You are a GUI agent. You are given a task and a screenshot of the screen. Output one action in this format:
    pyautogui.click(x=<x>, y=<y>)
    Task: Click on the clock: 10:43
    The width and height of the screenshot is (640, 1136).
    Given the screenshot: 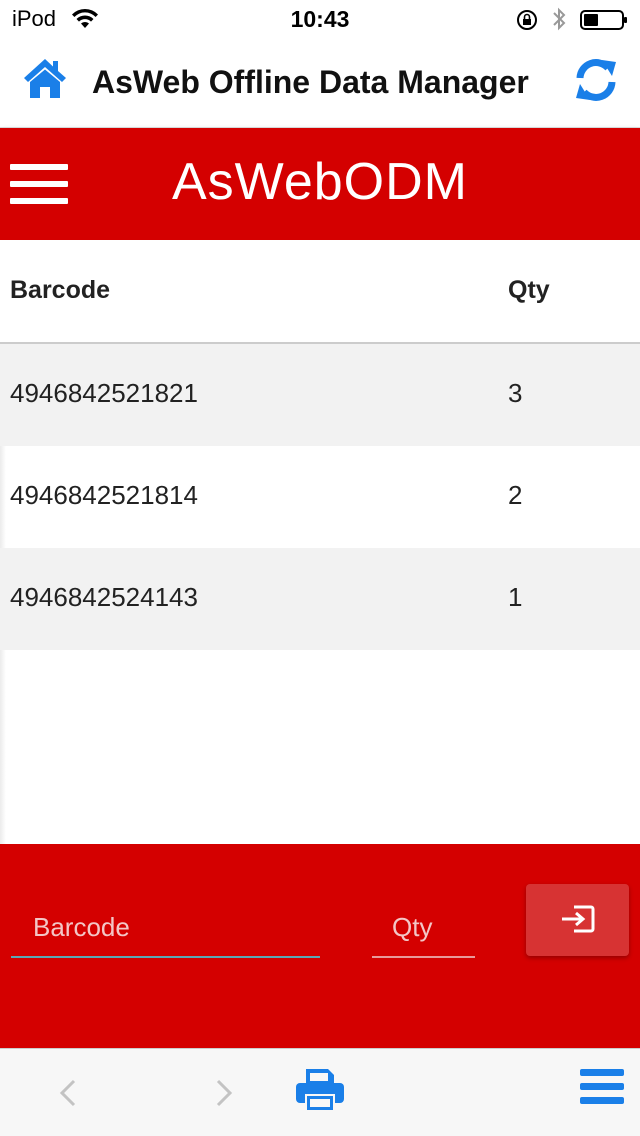 What is the action you would take?
    pyautogui.click(x=320, y=19)
    